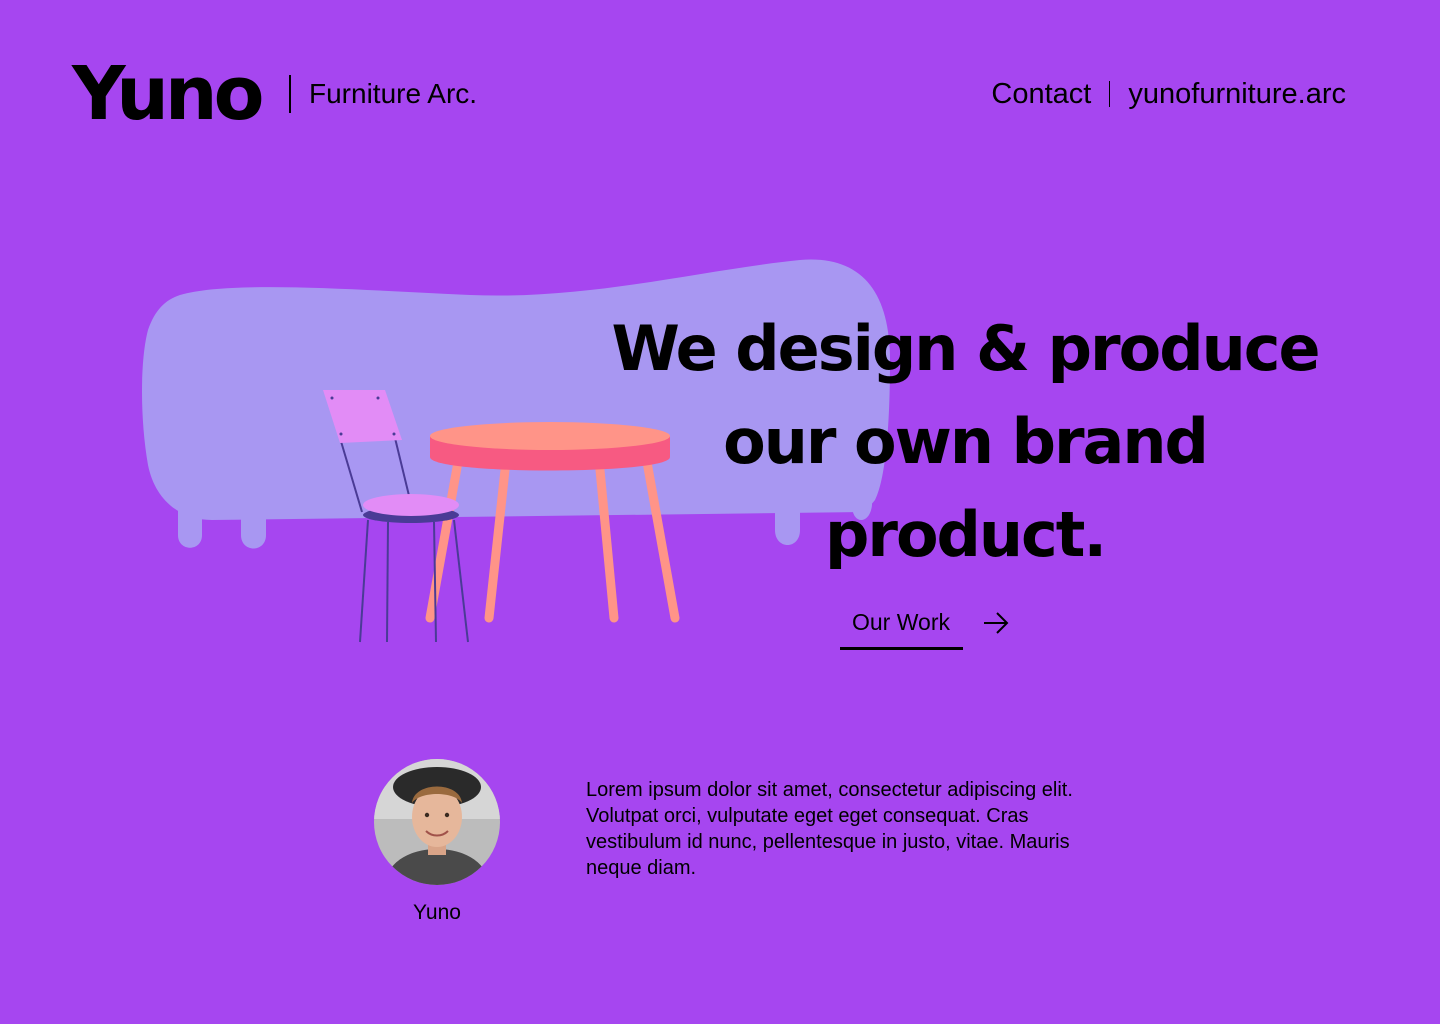  Describe the element at coordinates (290, 94) in the screenshot. I see `logo-divider` at that location.